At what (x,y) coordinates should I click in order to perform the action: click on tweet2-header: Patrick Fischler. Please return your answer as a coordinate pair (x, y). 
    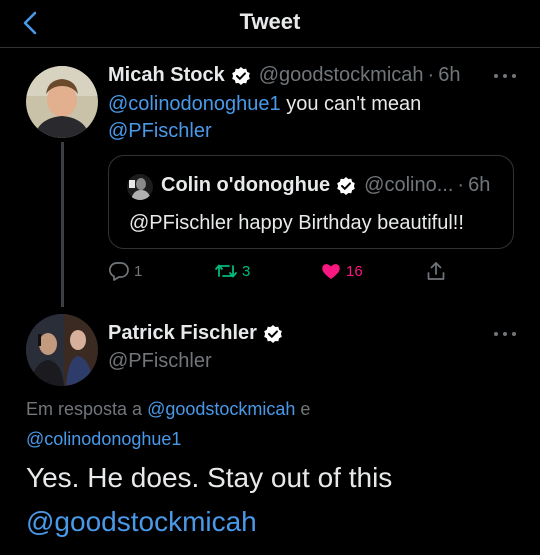
    Looking at the image, I should click on (195, 333).